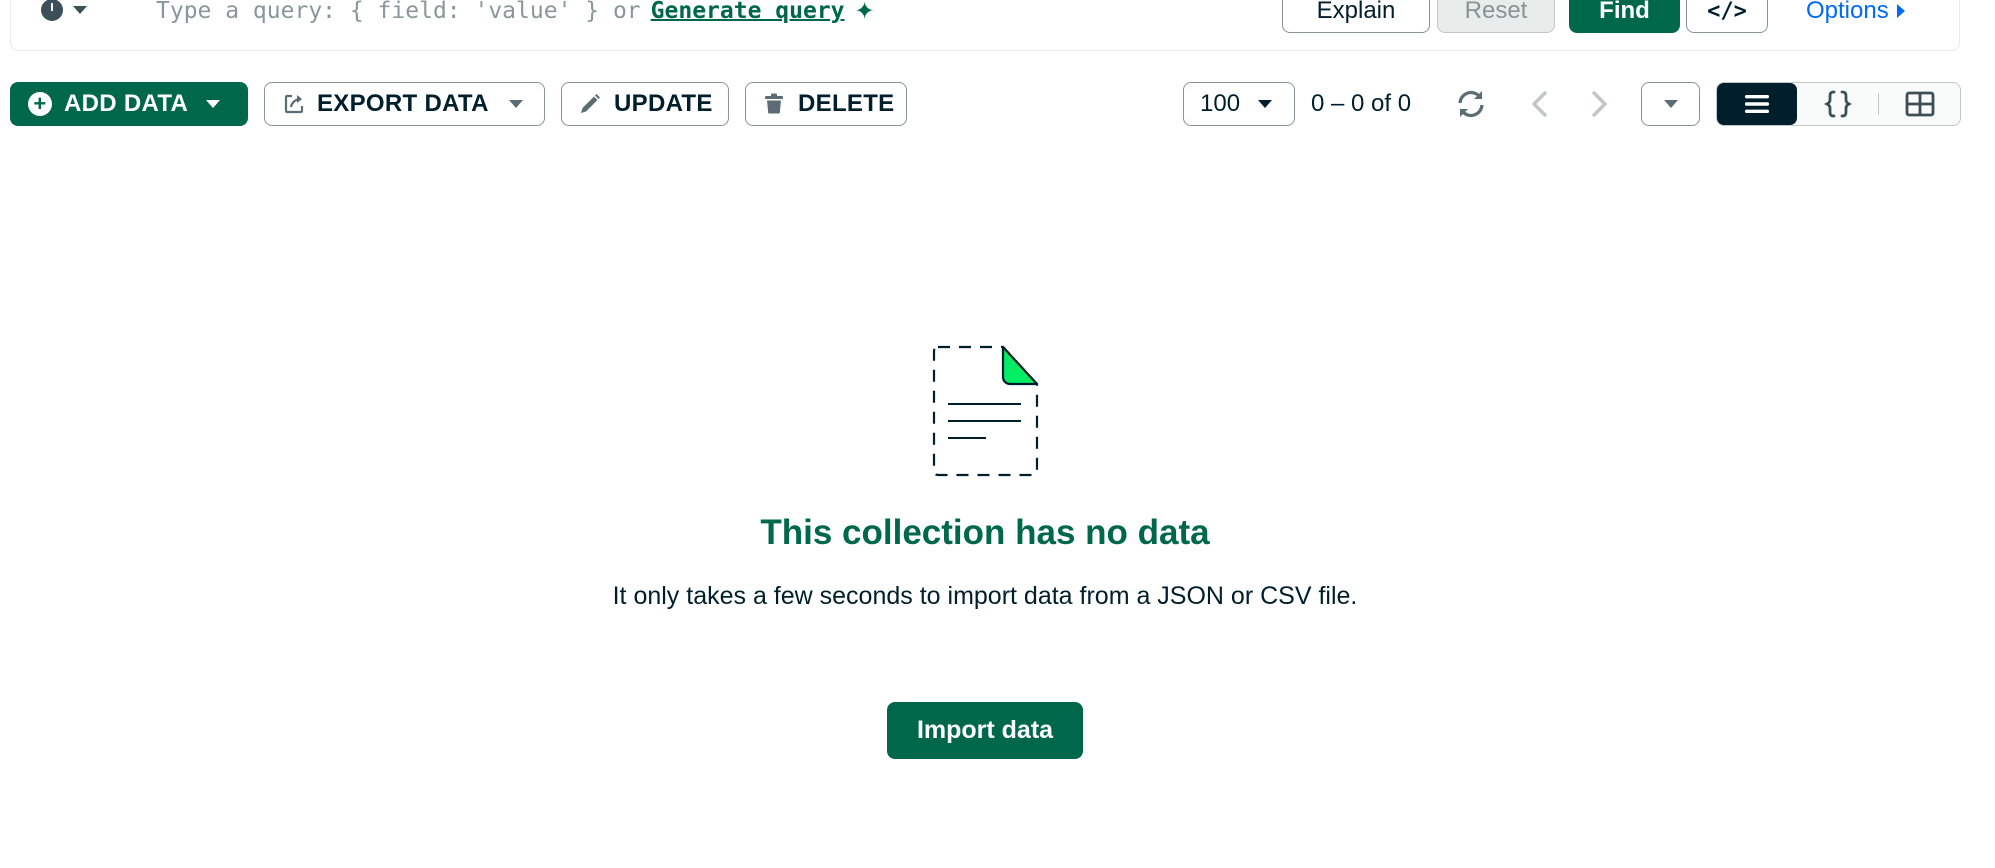 Image resolution: width=1995 pixels, height=868 pixels. Describe the element at coordinates (864, 12) in the screenshot. I see `sparkle-icon: ✦` at that location.